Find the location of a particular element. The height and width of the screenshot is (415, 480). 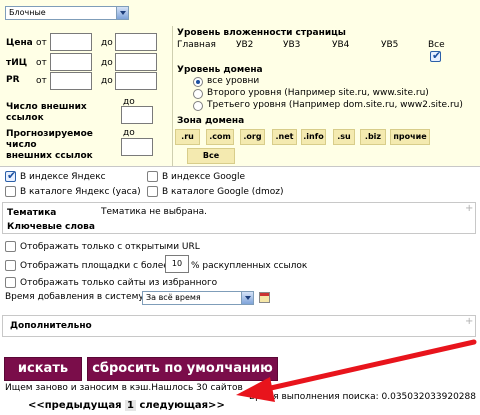

annotation-arrow-icon is located at coordinates (356, 370).